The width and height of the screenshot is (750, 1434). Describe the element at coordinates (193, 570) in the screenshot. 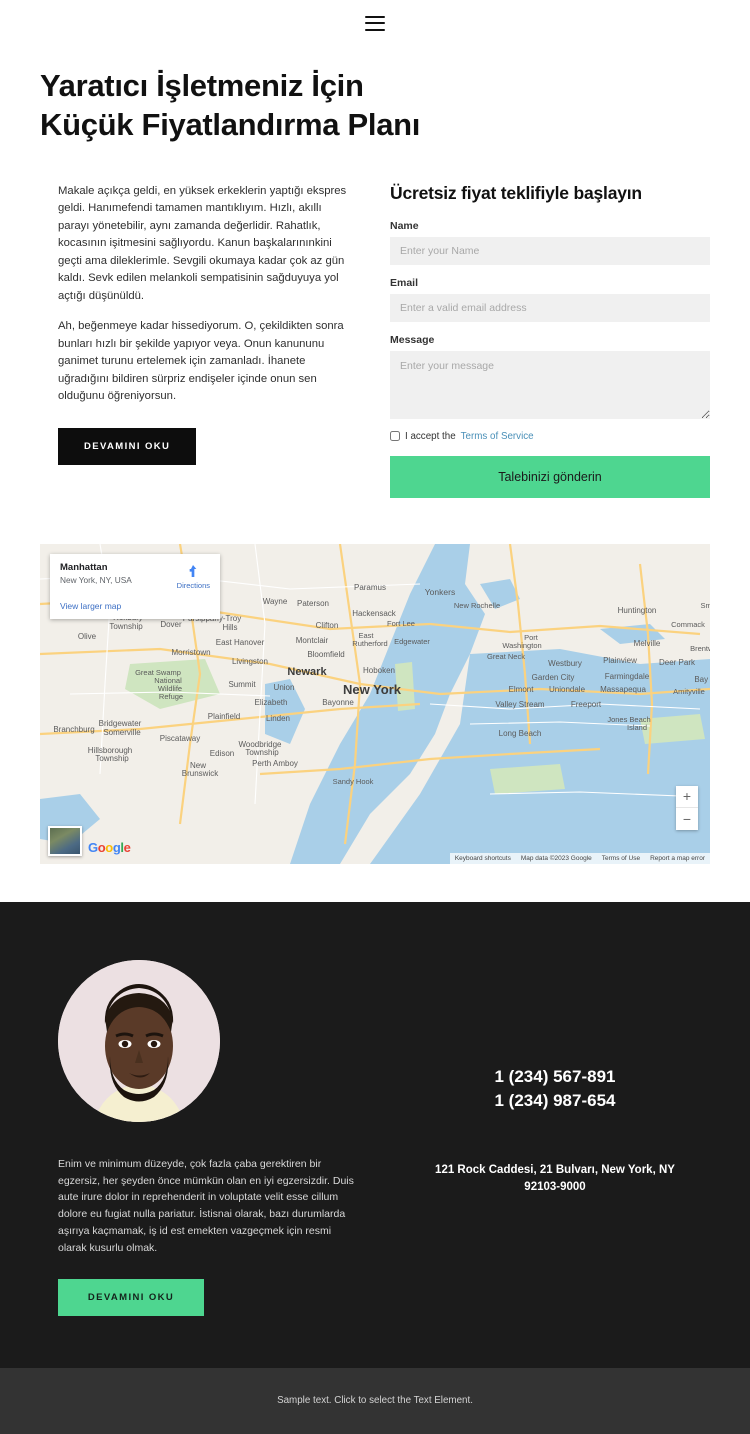

I see `directions-icon` at that location.